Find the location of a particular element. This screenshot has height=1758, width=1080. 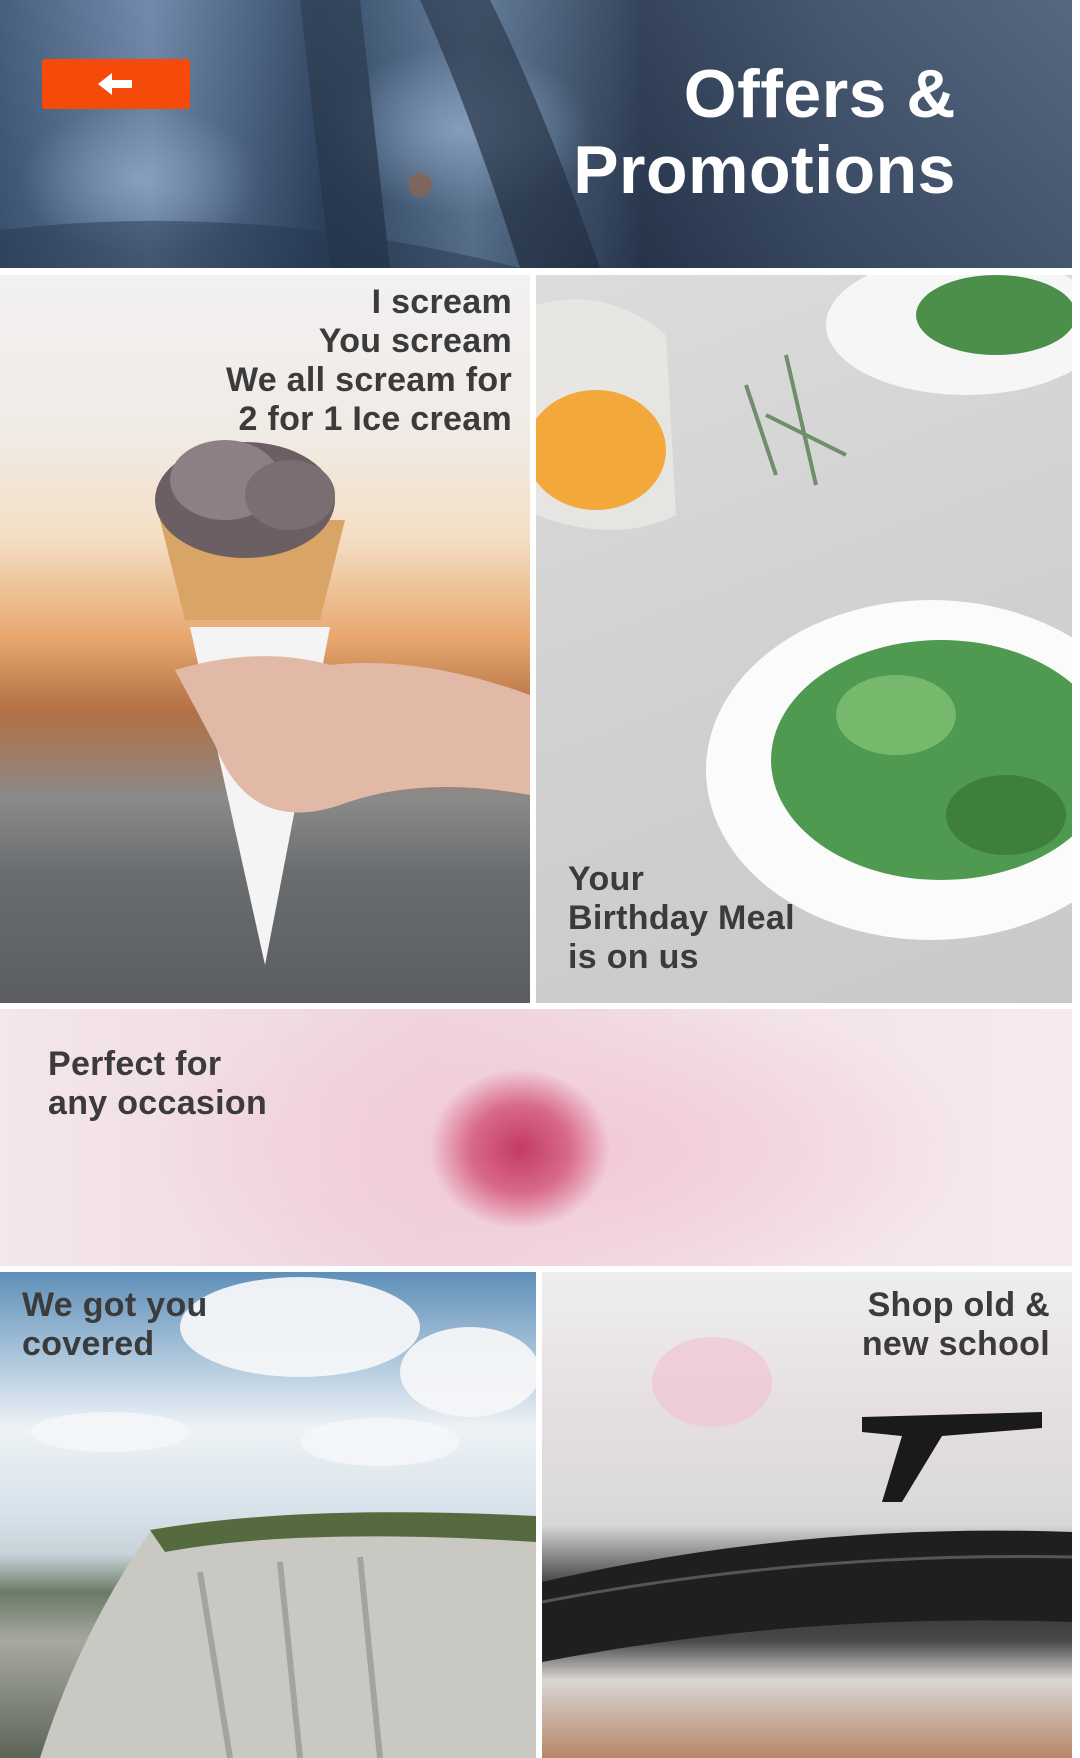

offer-text-line: Birthday Meal is located at coordinates (681, 918).